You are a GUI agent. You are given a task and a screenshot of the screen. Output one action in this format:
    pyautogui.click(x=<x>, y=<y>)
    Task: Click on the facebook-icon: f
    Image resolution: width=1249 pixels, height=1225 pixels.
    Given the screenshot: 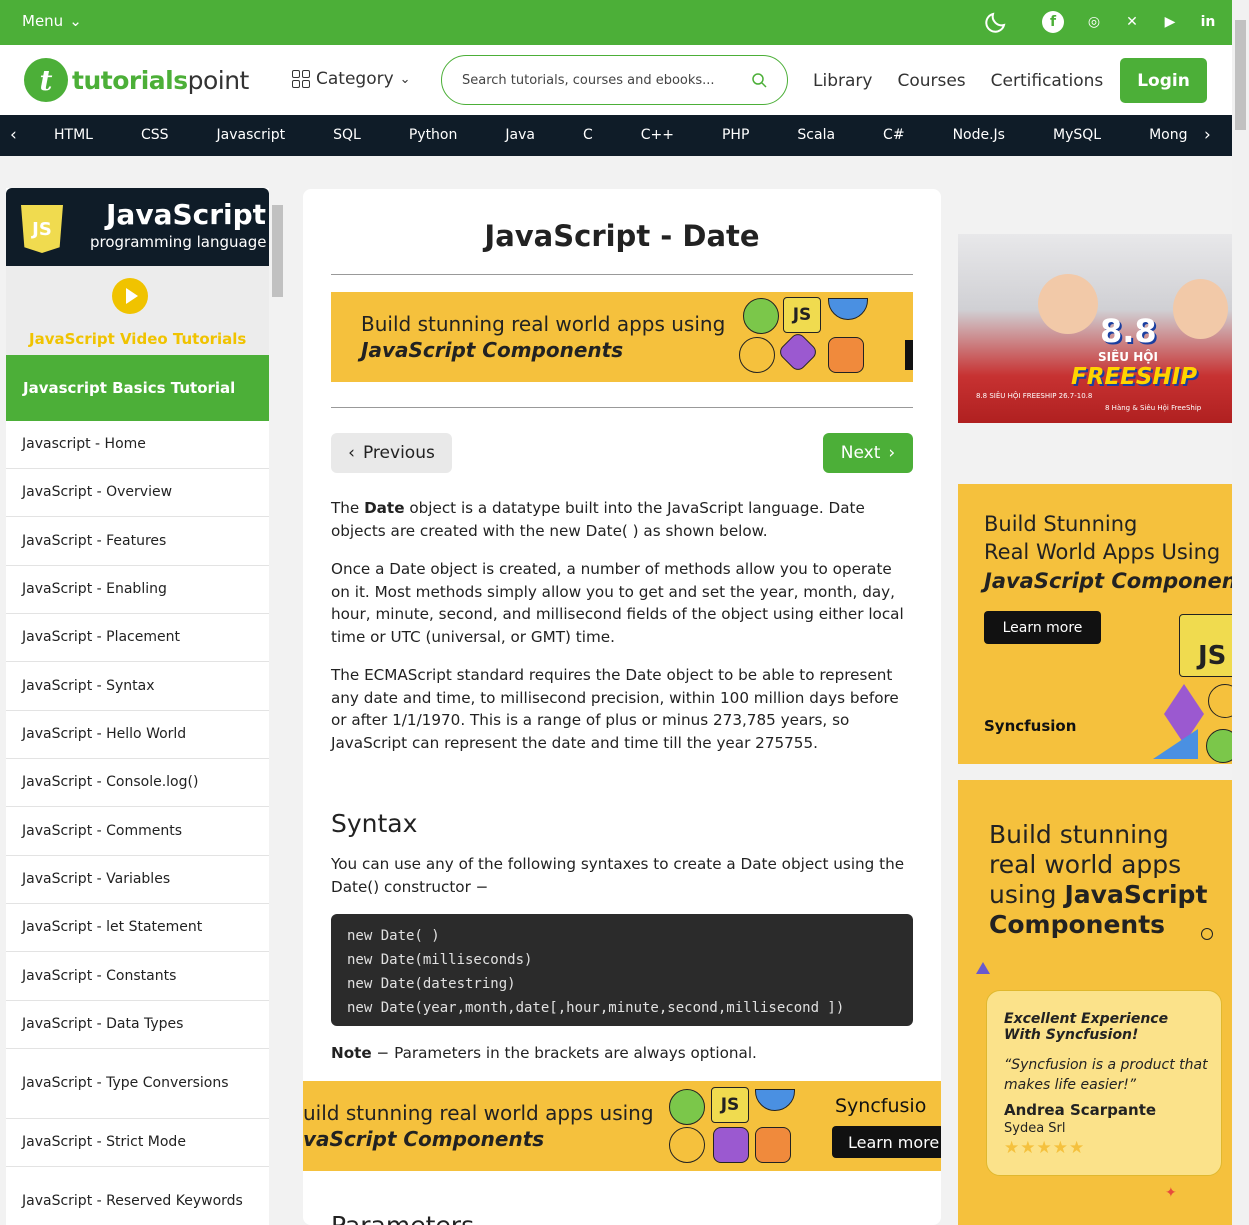 What is the action you would take?
    pyautogui.click(x=1053, y=22)
    